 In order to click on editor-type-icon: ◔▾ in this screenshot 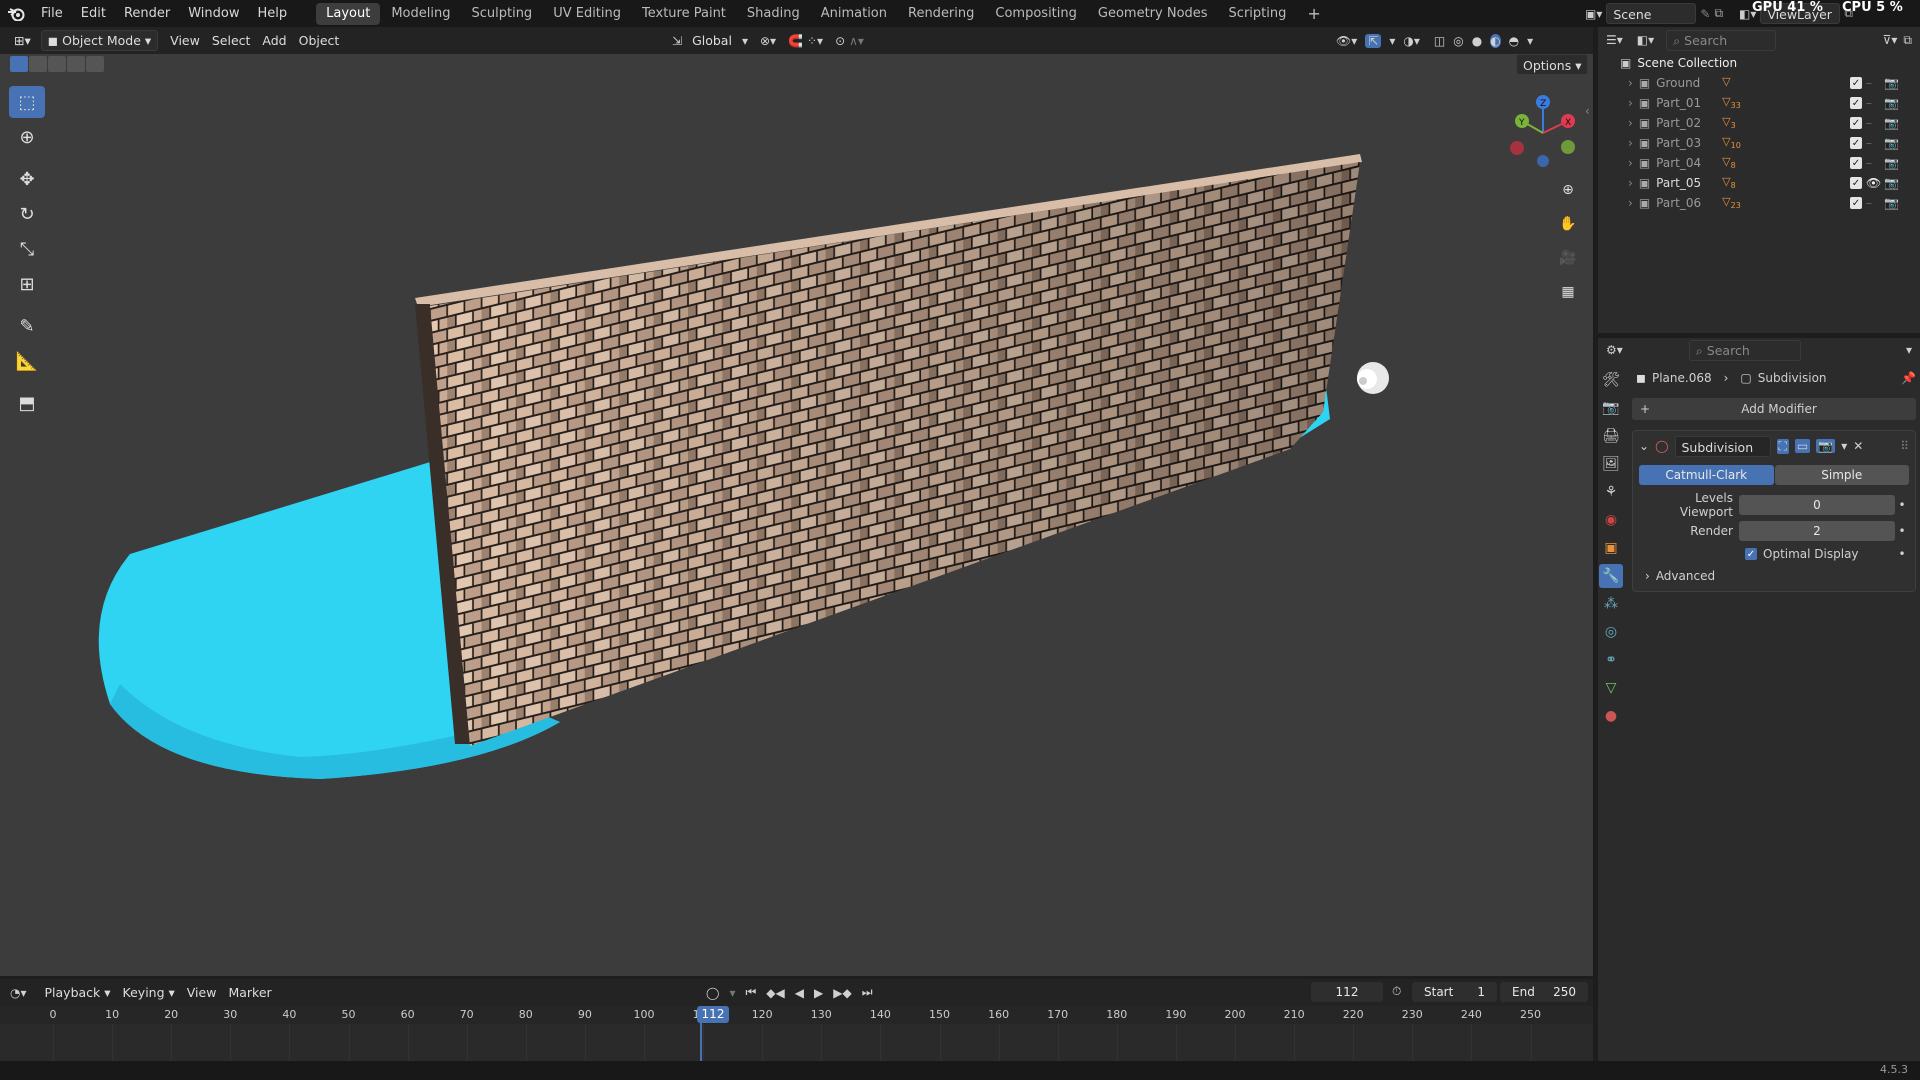, I will do `click(18, 993)`.